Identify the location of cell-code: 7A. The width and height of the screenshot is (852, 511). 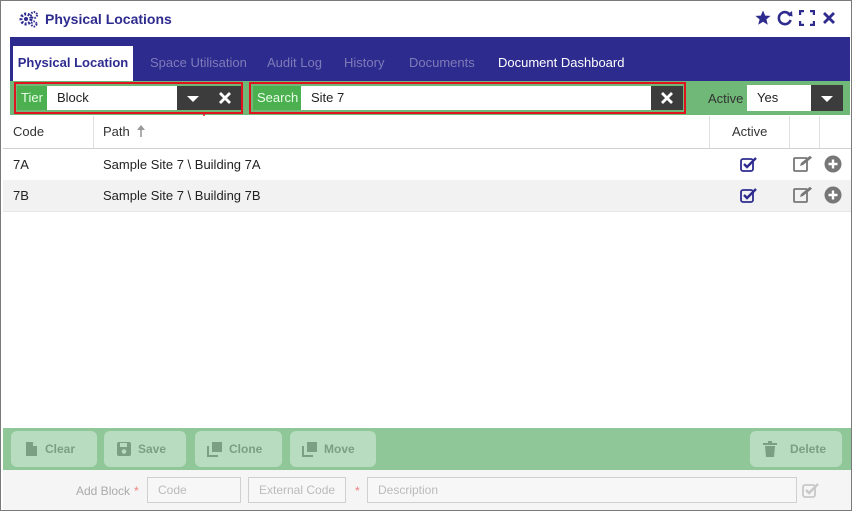
(21, 164).